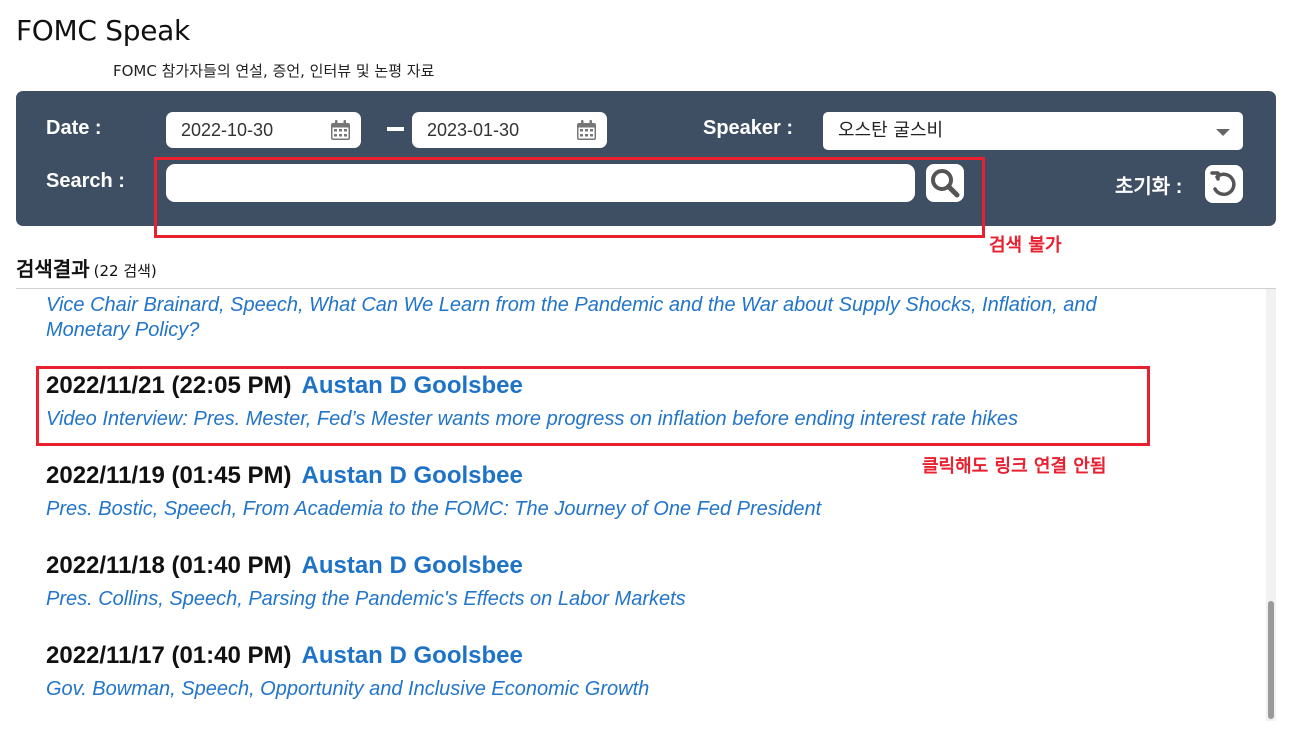 This screenshot has width=1298, height=748. Describe the element at coordinates (593, 406) in the screenshot. I see `annotation-link-box` at that location.